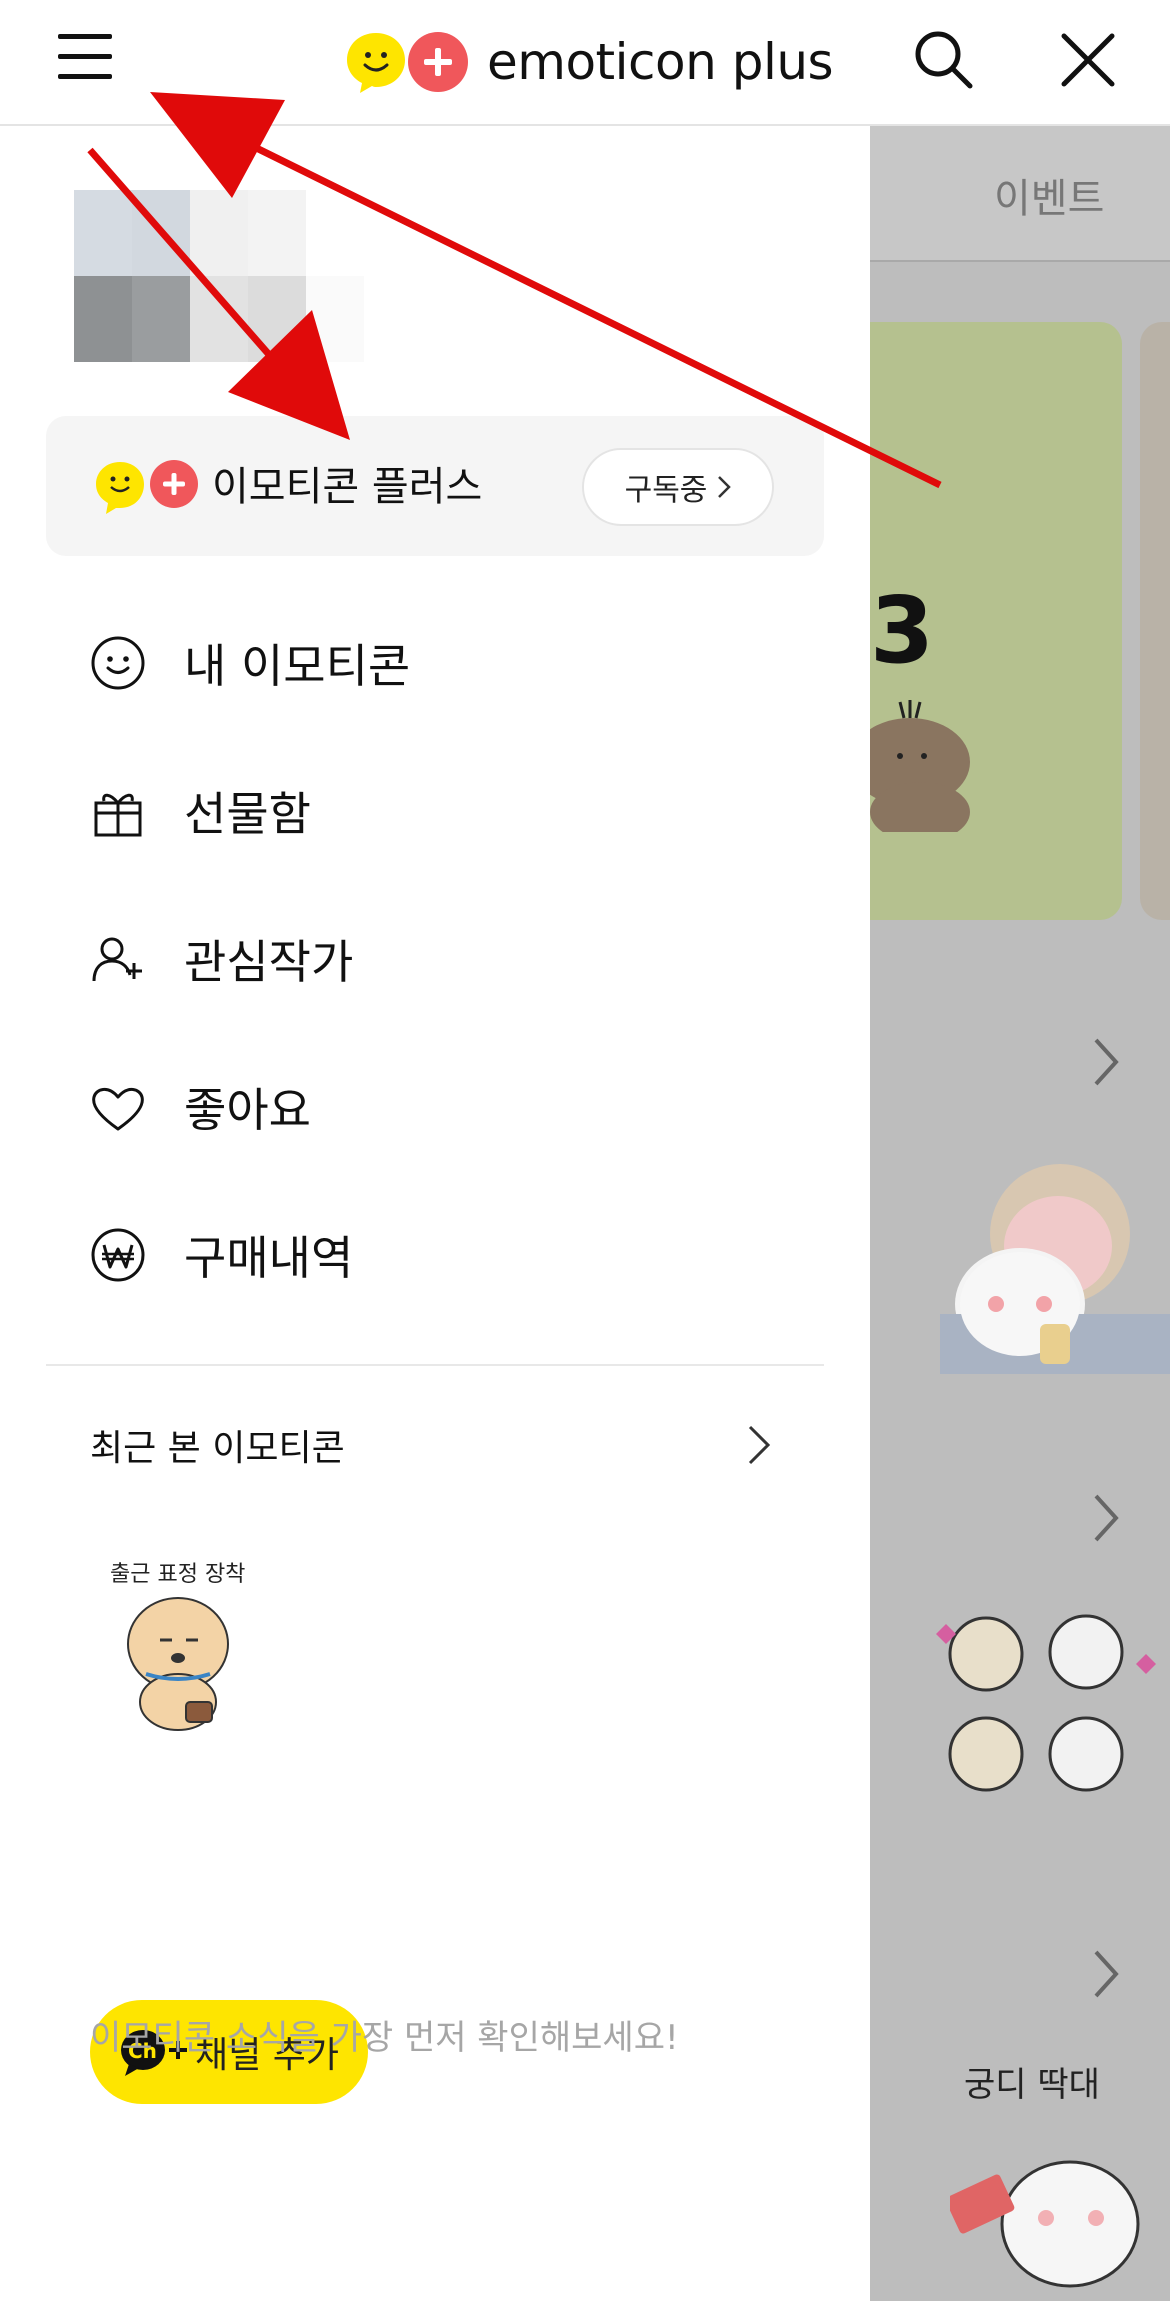 This screenshot has width=1170, height=2301. What do you see at coordinates (217, 1448) in the screenshot?
I see `recent-emoticons-title: 최근 본 이모티콘` at bounding box center [217, 1448].